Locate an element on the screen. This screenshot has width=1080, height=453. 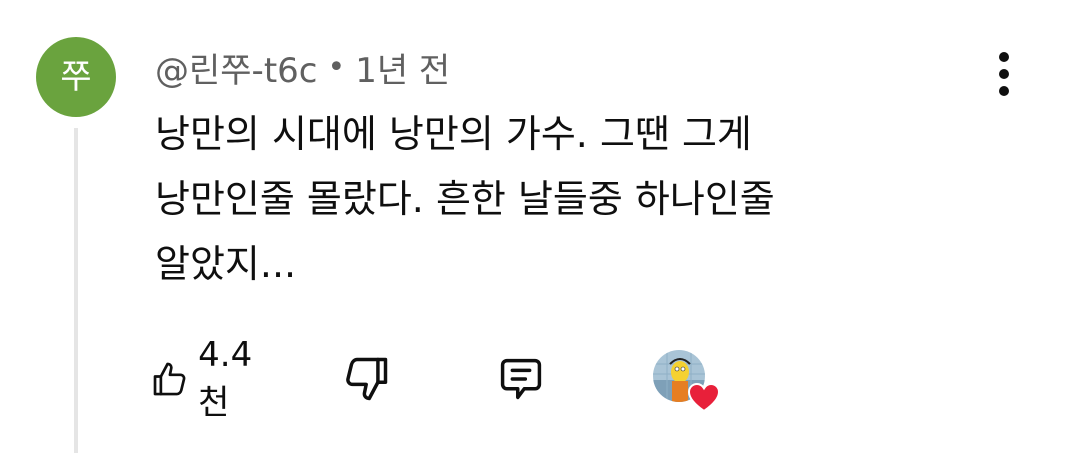
creator-heart-badge is located at coordinates (688, 382).